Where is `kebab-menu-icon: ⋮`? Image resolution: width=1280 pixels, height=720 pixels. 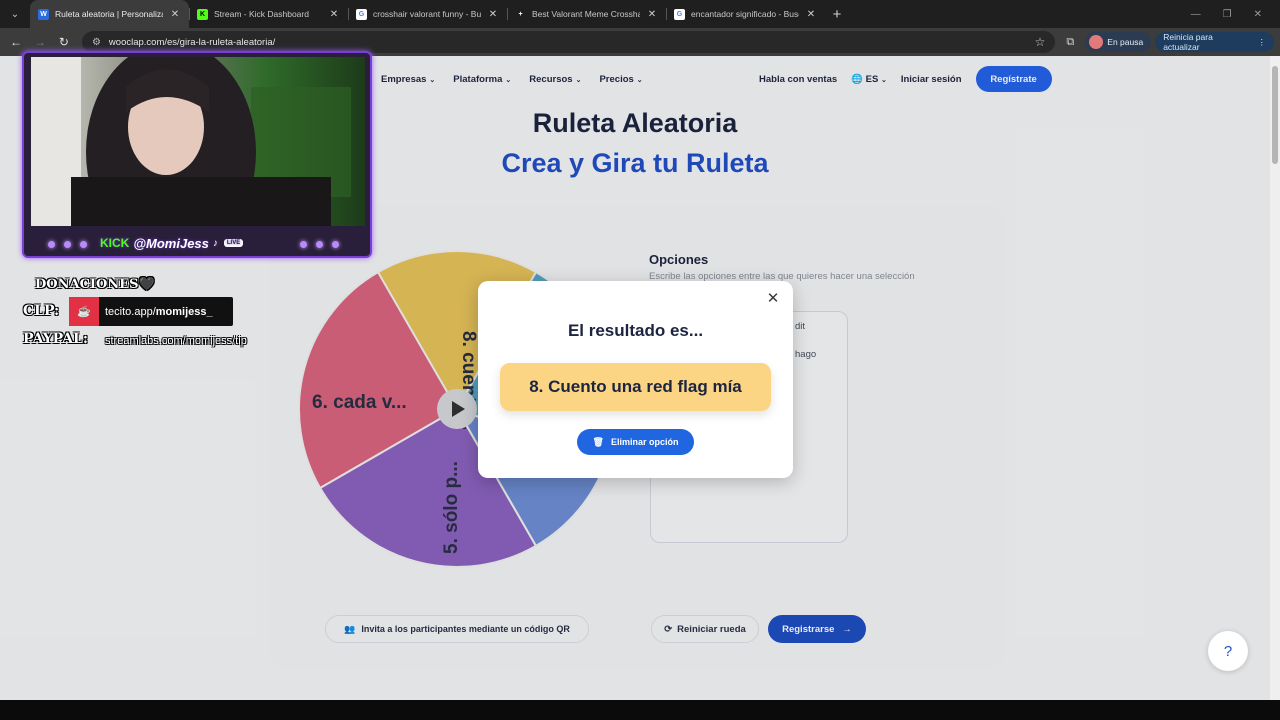 kebab-menu-icon: ⋮ is located at coordinates (1262, 42).